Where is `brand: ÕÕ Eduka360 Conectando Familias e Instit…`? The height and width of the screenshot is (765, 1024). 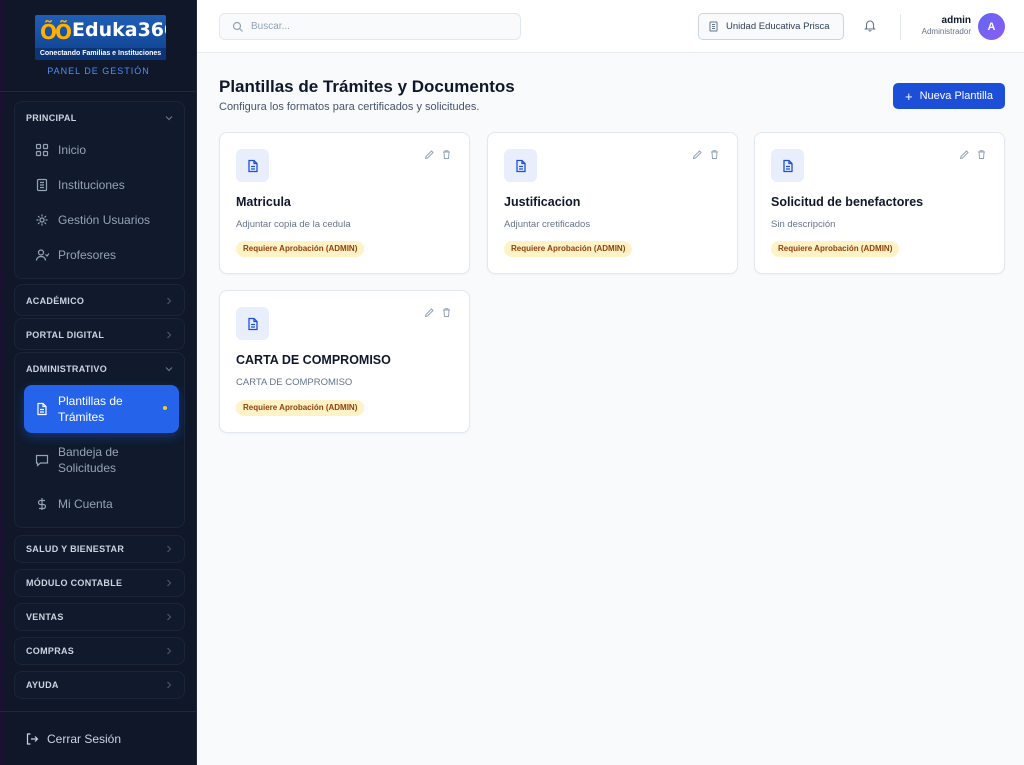
brand: ÕÕ Eduka360 Conectando Familias e Instit… is located at coordinates (98, 46).